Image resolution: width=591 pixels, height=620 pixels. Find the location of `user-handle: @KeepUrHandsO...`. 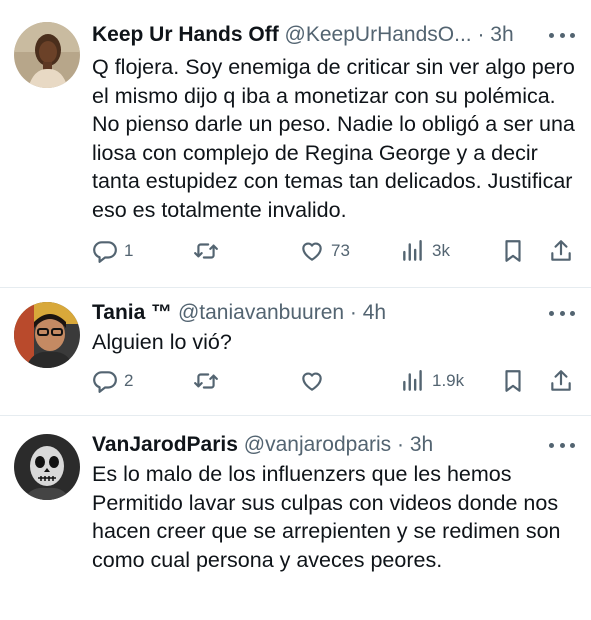

user-handle: @KeepUrHandsO... is located at coordinates (378, 34).